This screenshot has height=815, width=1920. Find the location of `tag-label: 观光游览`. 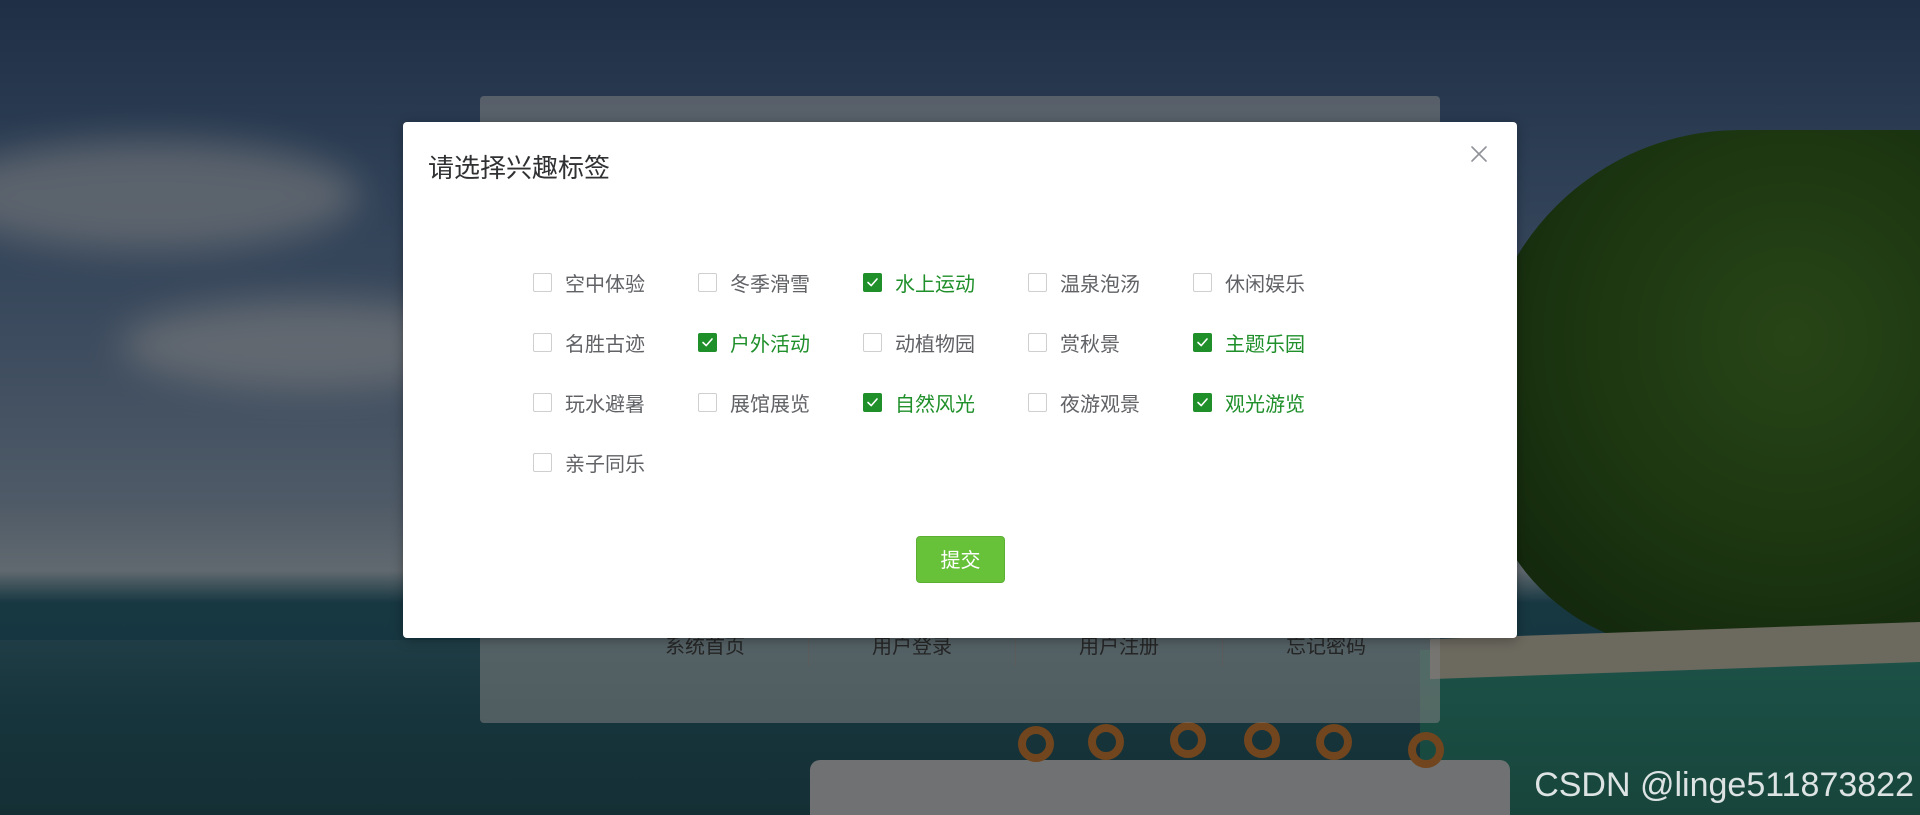

tag-label: 观光游览 is located at coordinates (1265, 403).